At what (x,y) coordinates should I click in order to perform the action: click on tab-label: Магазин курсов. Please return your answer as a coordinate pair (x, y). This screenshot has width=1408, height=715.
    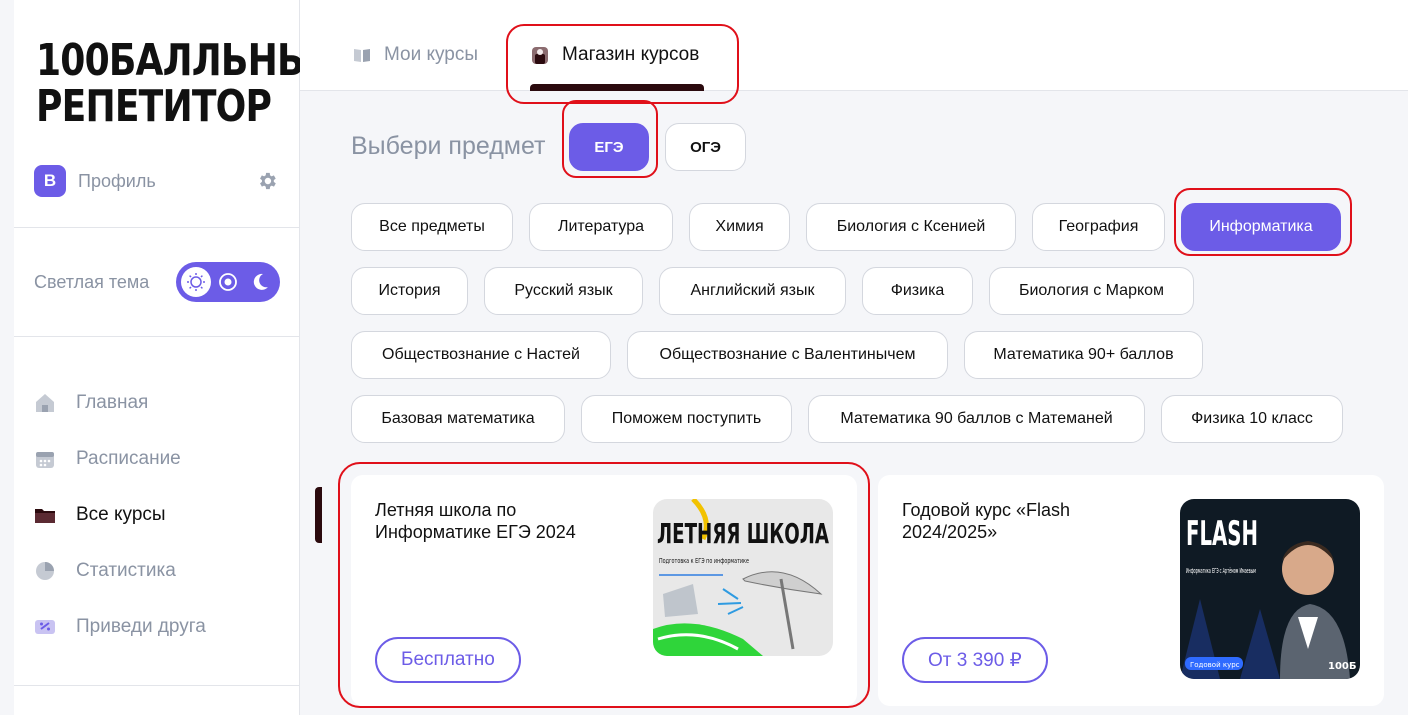
    Looking at the image, I should click on (631, 54).